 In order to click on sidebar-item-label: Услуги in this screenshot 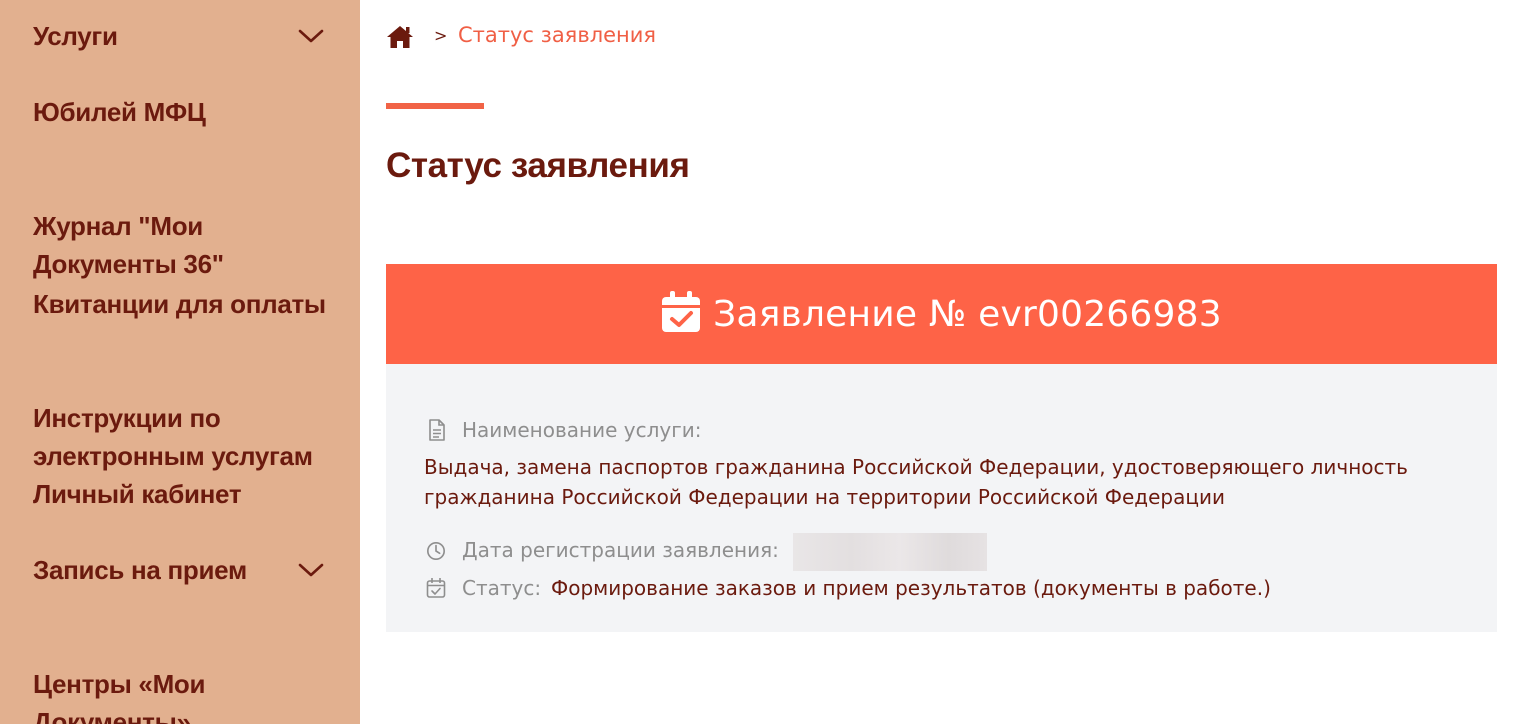, I will do `click(75, 36)`.